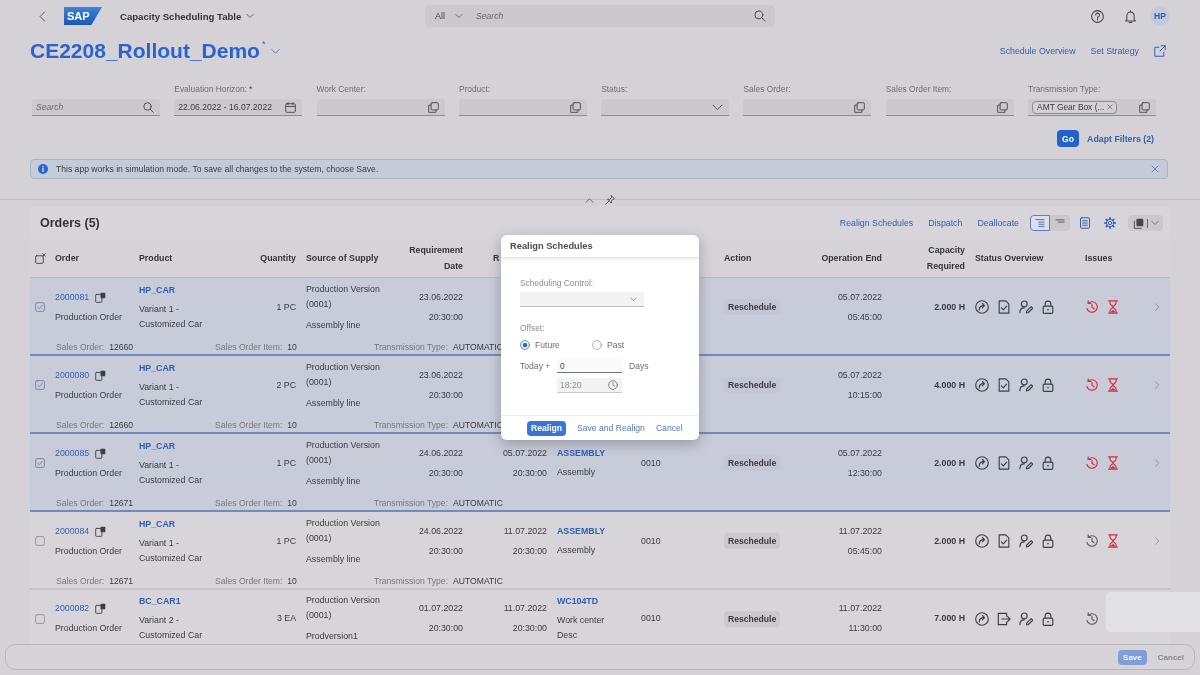  What do you see at coordinates (474, 89) in the screenshot?
I see `filter-label: Product:` at bounding box center [474, 89].